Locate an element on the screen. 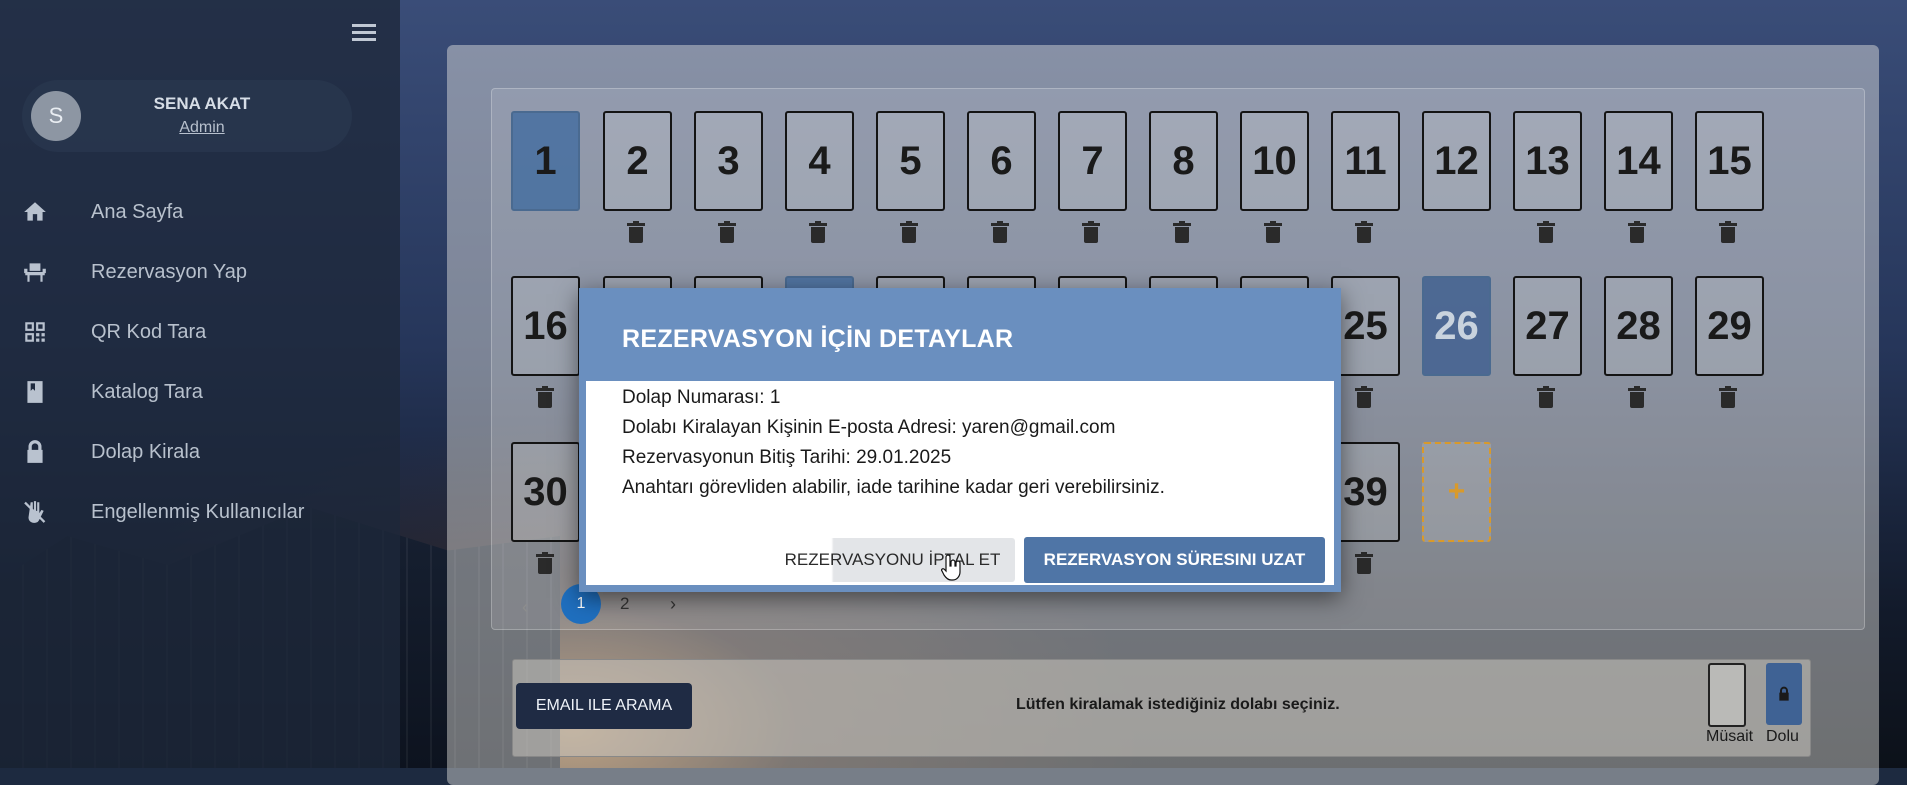 Image resolution: width=1907 pixels, height=785 pixels. sidebar-item-engellenmis-kullanicilar: Engellenmiş Kullanıcılar is located at coordinates (200, 512).